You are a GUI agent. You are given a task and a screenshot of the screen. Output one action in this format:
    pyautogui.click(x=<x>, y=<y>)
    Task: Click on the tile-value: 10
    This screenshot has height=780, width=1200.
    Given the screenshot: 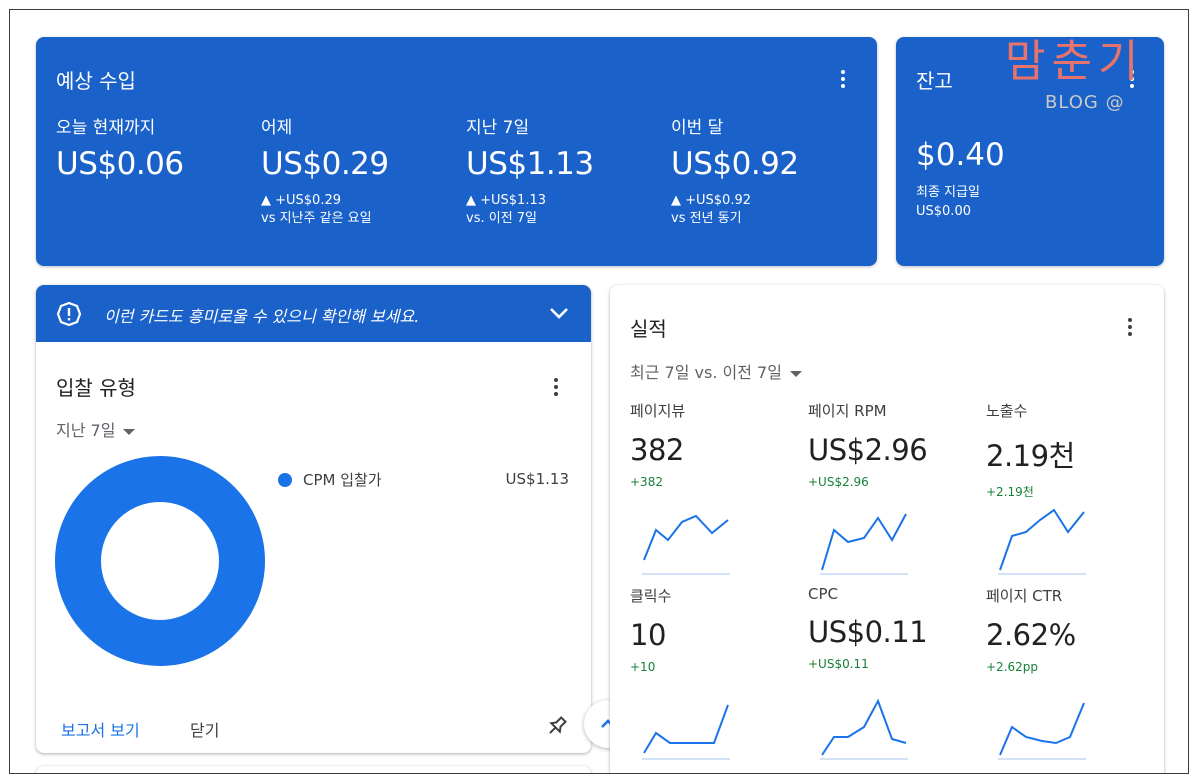 What is the action you would take?
    pyautogui.click(x=648, y=635)
    